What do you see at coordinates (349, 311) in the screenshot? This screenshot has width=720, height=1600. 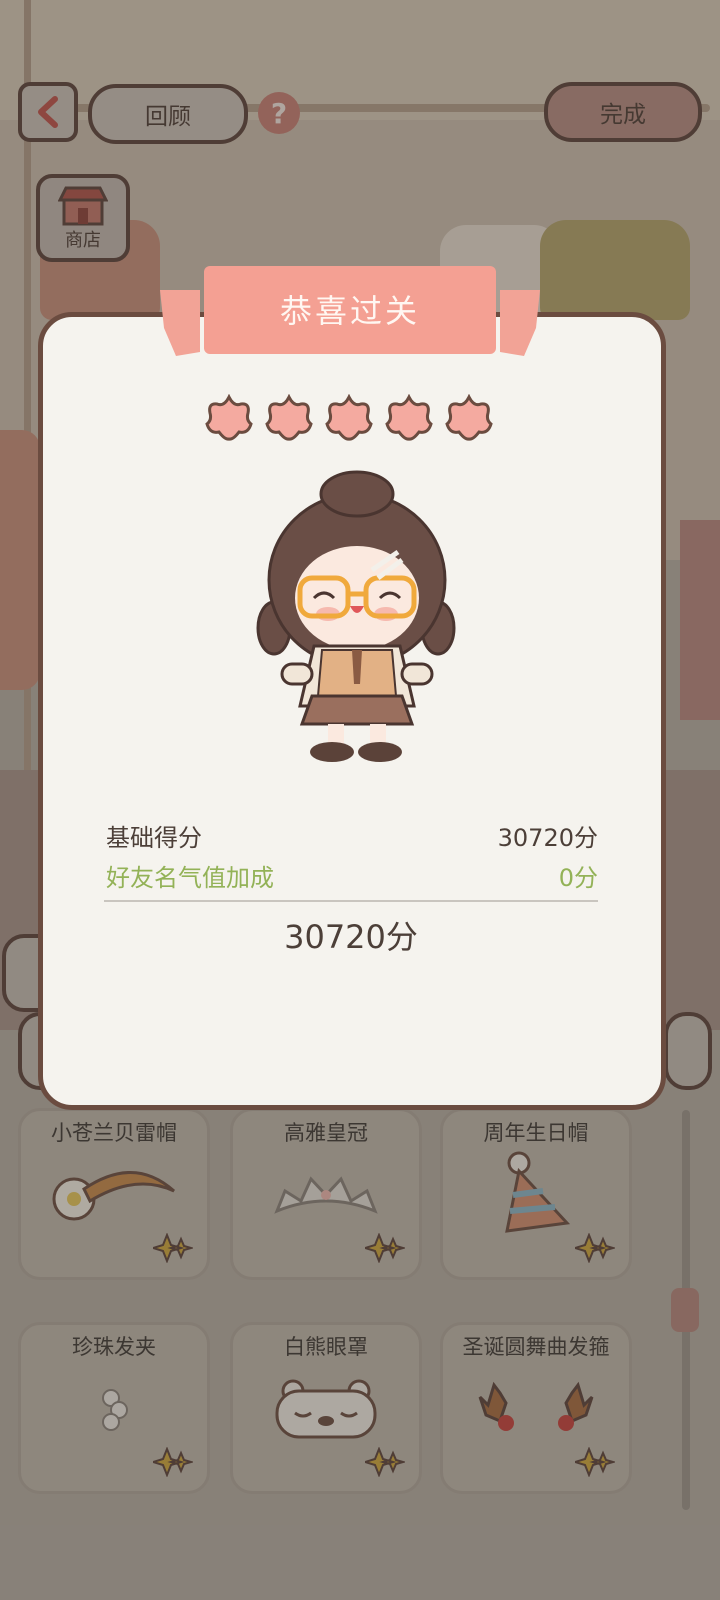 I see `dialog-title: 恭喜过关` at bounding box center [349, 311].